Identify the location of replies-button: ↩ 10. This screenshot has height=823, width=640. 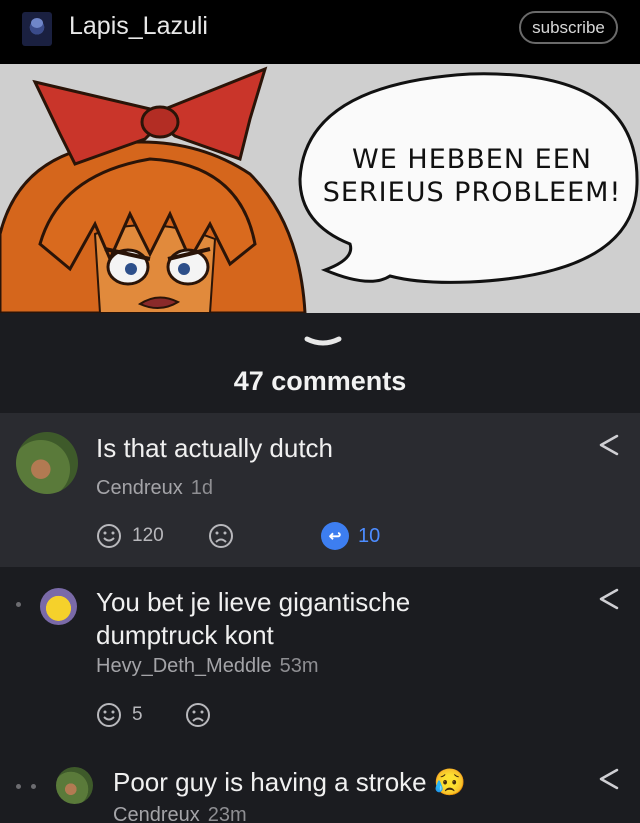
(350, 536).